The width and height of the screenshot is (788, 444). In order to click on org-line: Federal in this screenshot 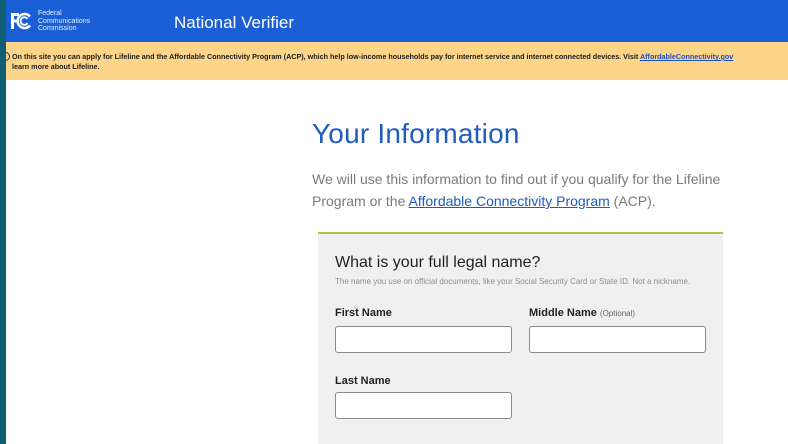, I will do `click(50, 13)`.